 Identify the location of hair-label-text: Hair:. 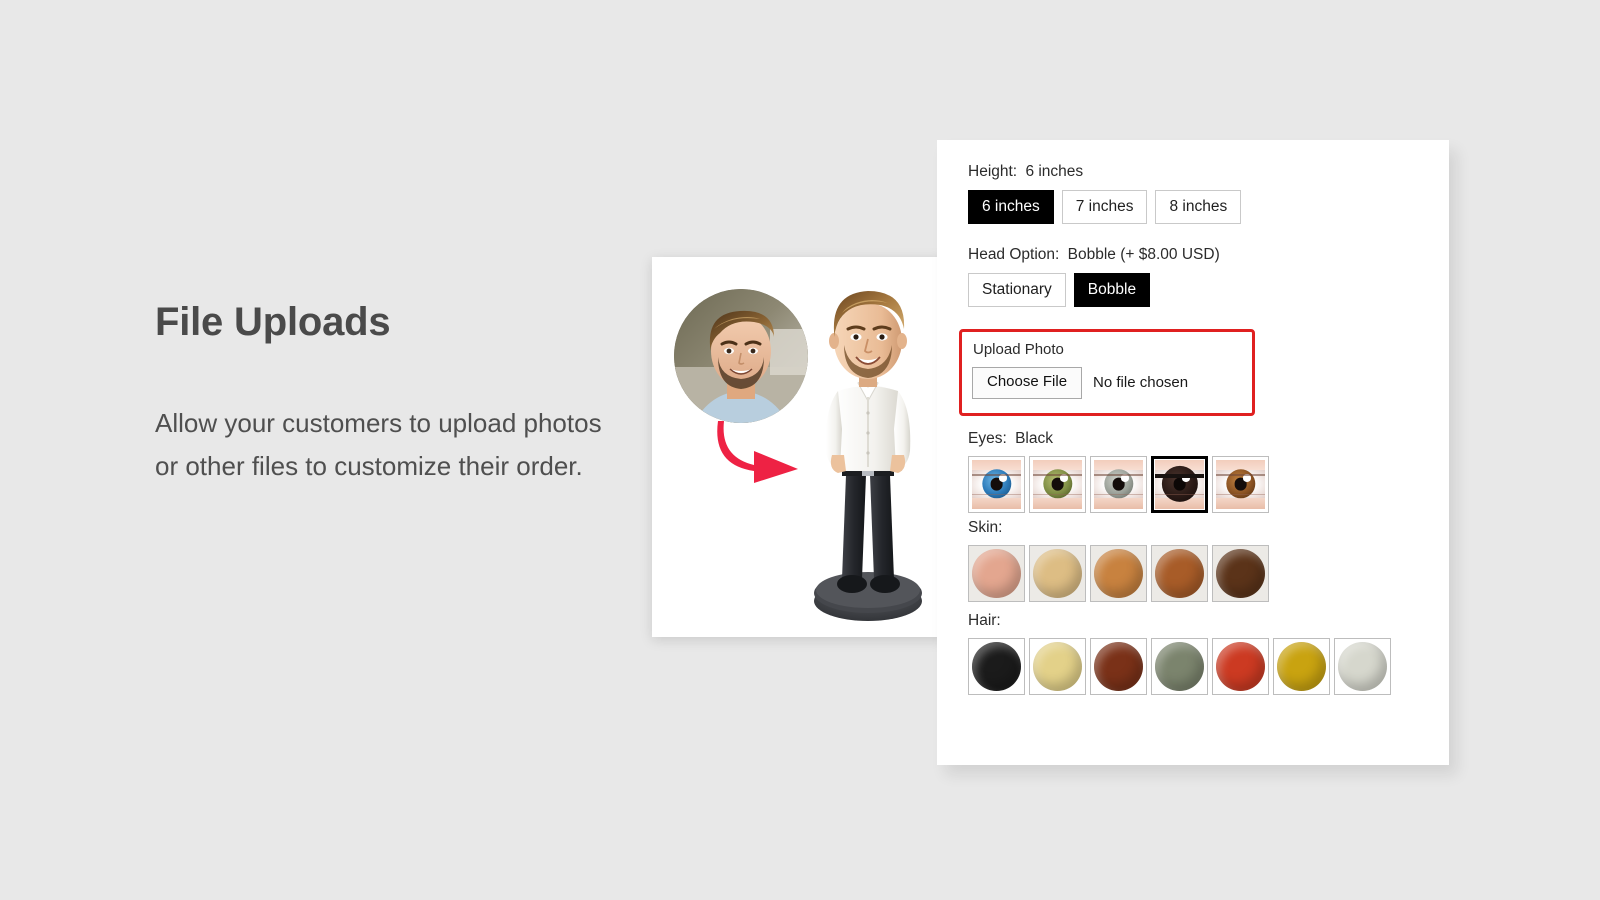
(984, 620).